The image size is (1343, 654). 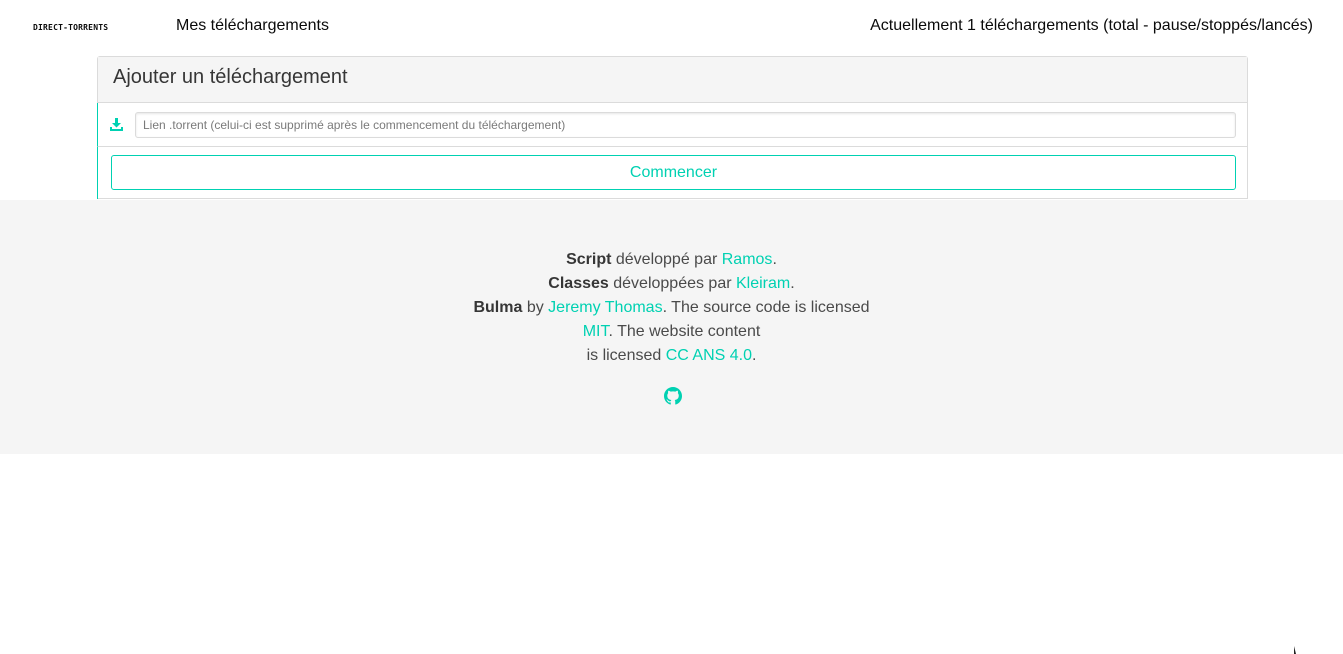 I want to click on github-icon, so click(x=673, y=396).